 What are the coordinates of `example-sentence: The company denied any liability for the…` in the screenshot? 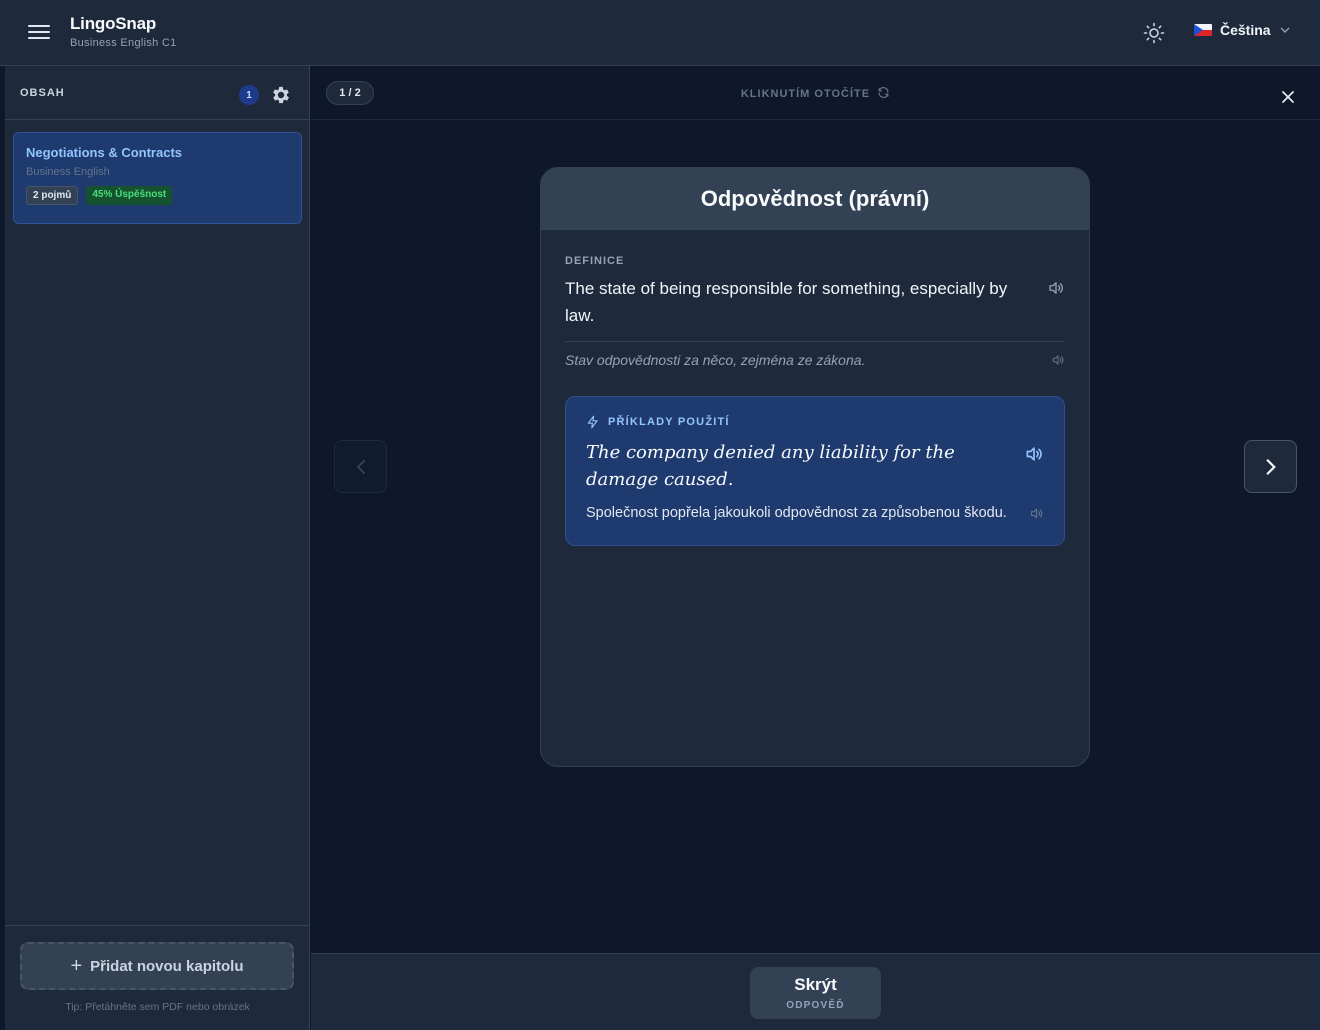 It's located at (770, 466).